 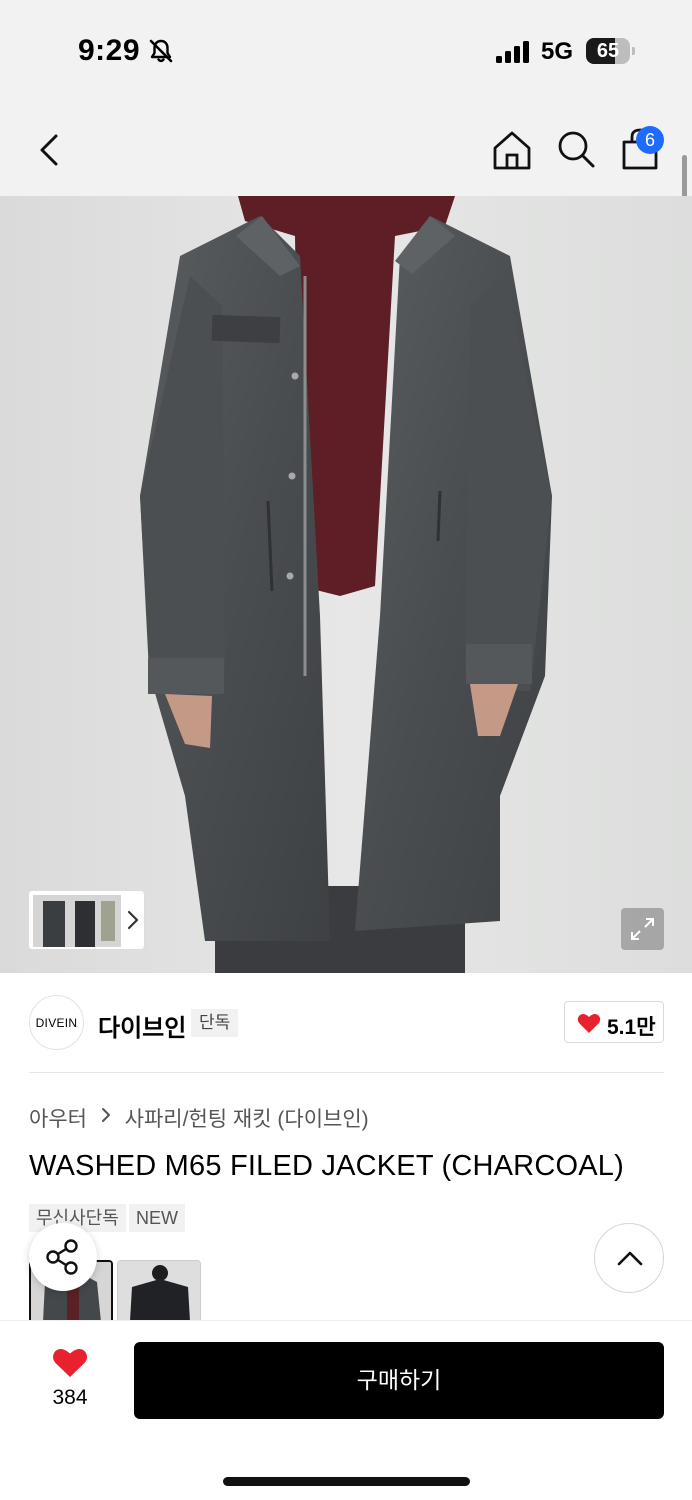 I want to click on expand-image-button, so click(x=642, y=929).